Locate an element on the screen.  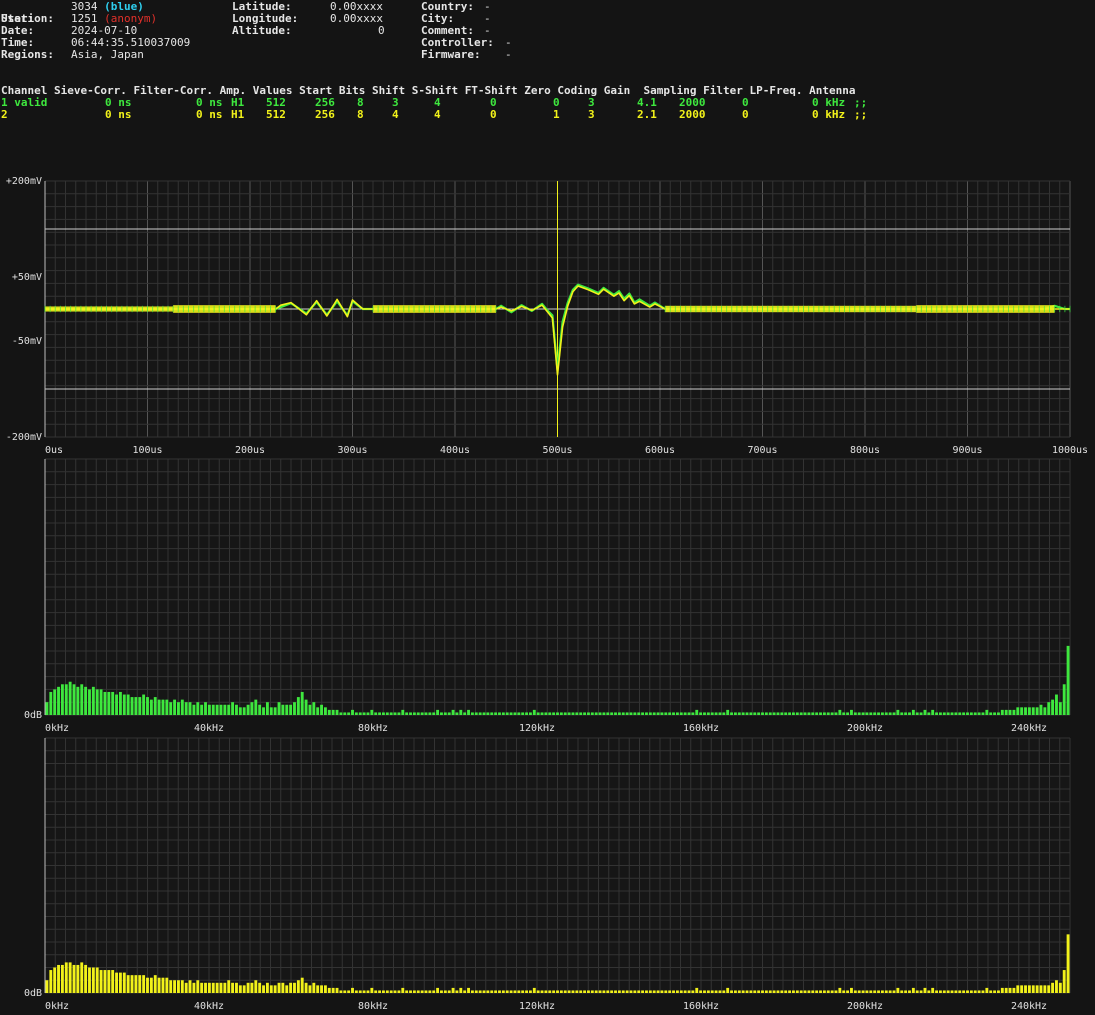
waveform-x-tick-label: 800us is located at coordinates (865, 450).